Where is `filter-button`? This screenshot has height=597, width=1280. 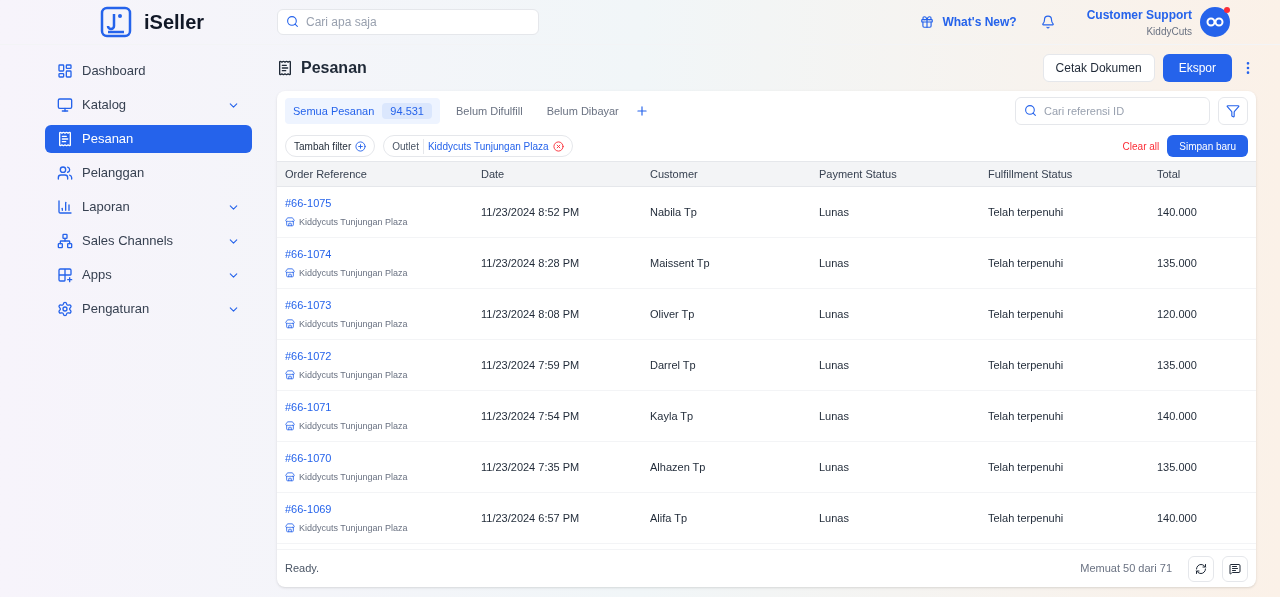
filter-button is located at coordinates (1233, 111).